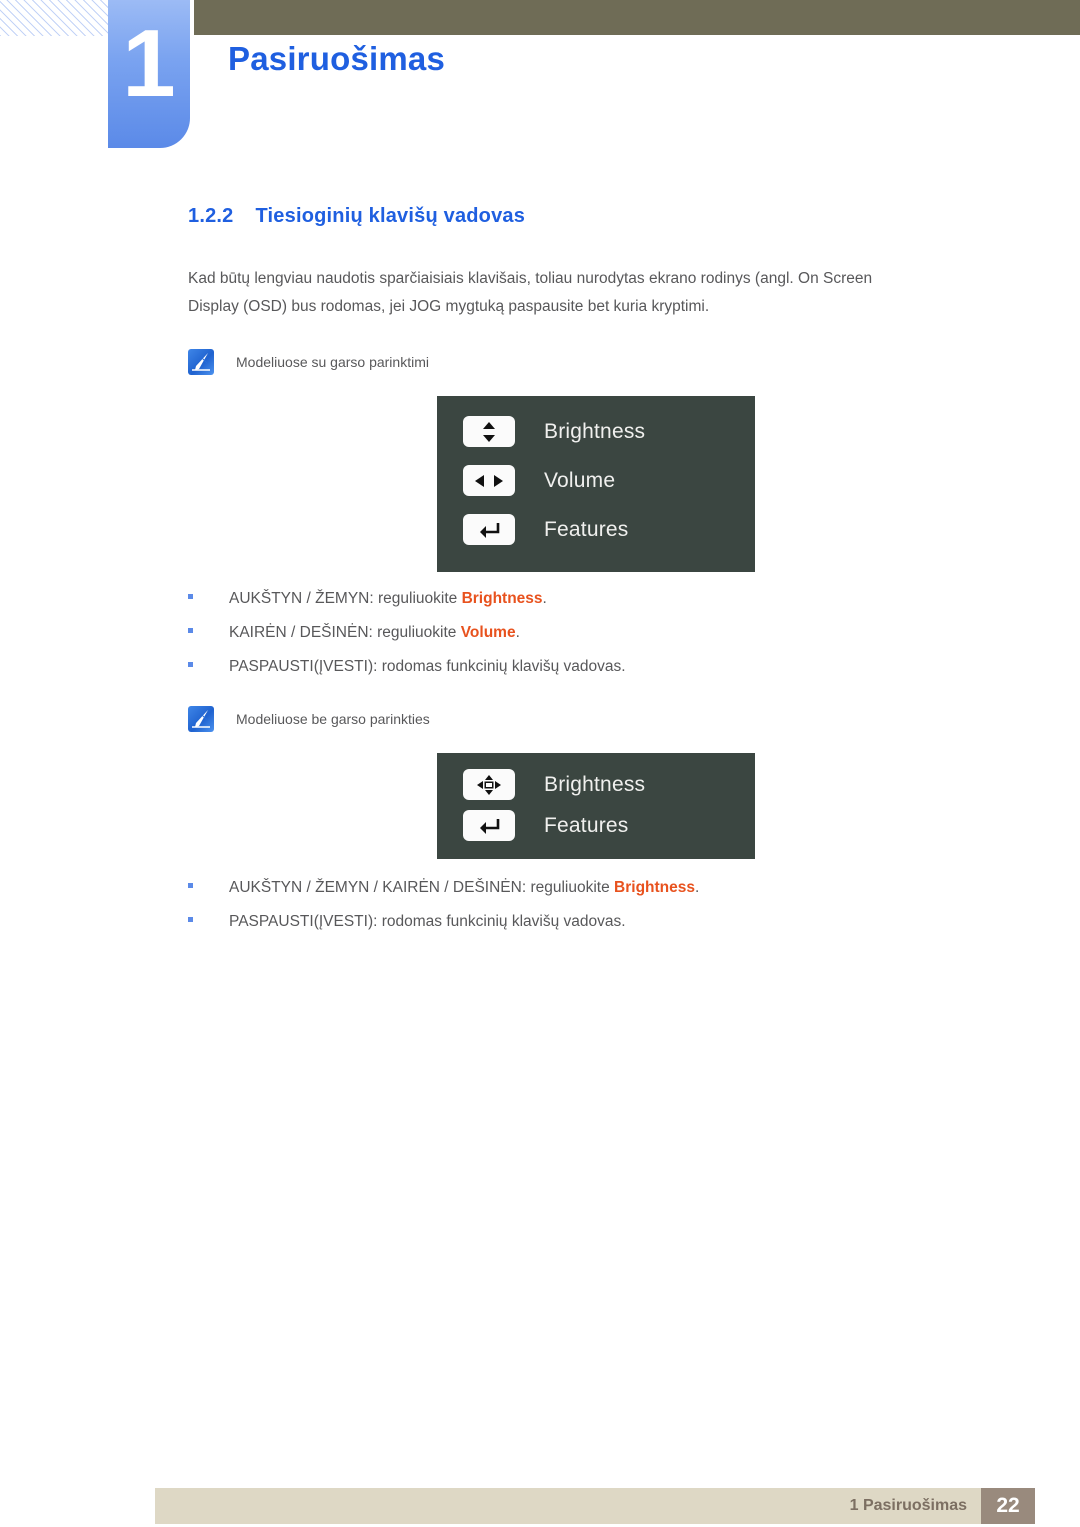 This screenshot has width=1080, height=1527. What do you see at coordinates (149, 63) in the screenshot?
I see `chapter-number: 1` at bounding box center [149, 63].